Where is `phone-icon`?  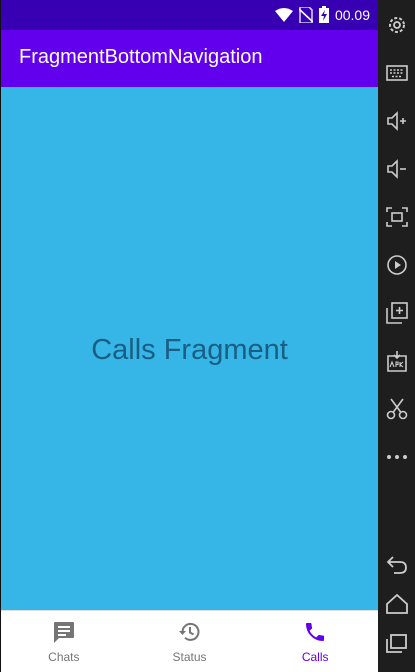 phone-icon is located at coordinates (315, 634).